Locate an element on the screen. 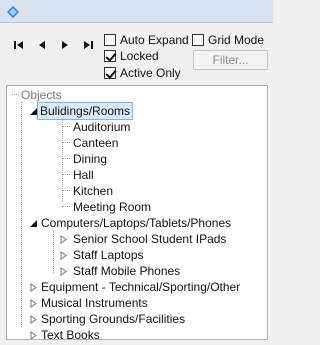  title-bar is located at coordinates (136, 11).